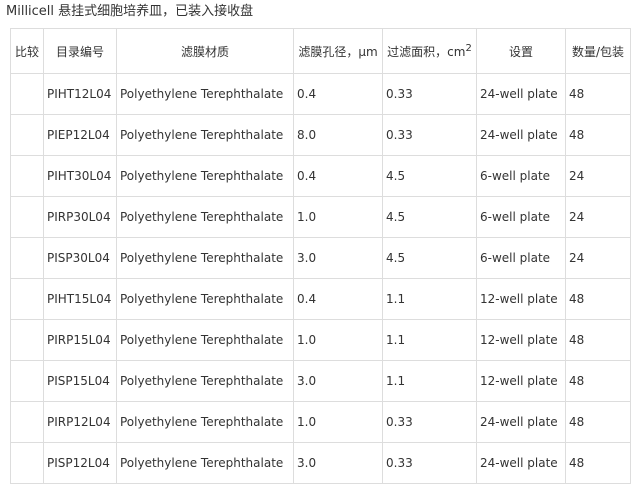  Describe the element at coordinates (80, 463) in the screenshot. I see `catalog-cell: PISP12L04` at that location.